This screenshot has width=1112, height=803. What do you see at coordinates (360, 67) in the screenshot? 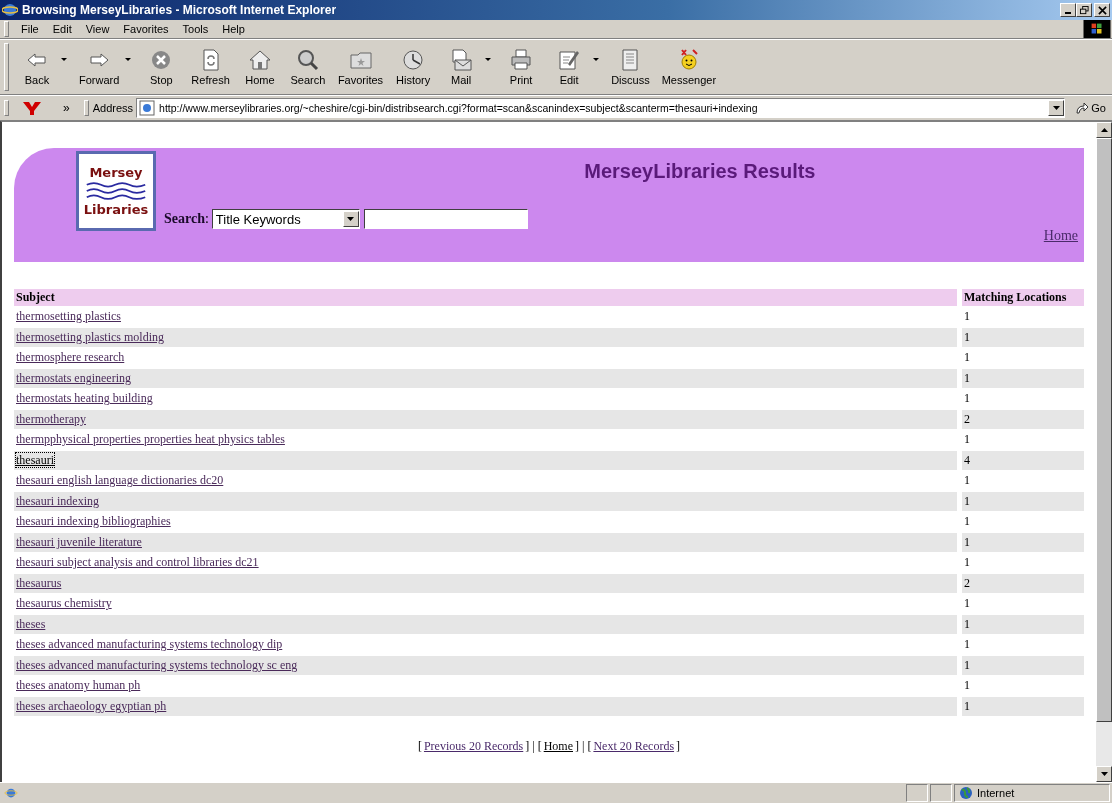
I see `toolbar-button: Favorites` at bounding box center [360, 67].